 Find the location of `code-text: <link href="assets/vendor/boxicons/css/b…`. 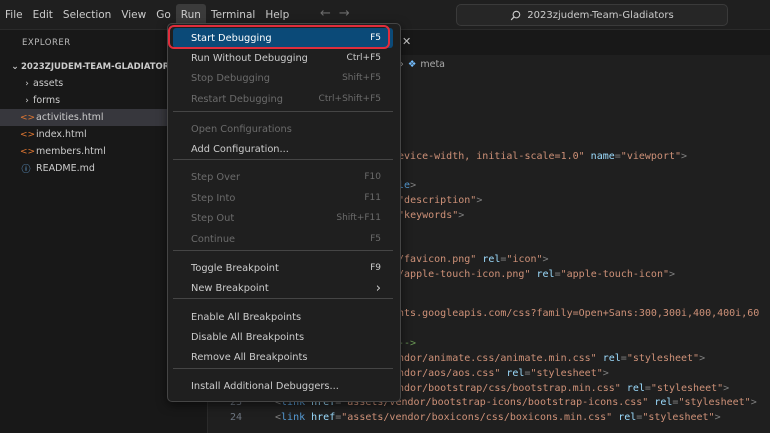

code-text: <link href="assets/vendor/boxicons/css/b… is located at coordinates (498, 417).